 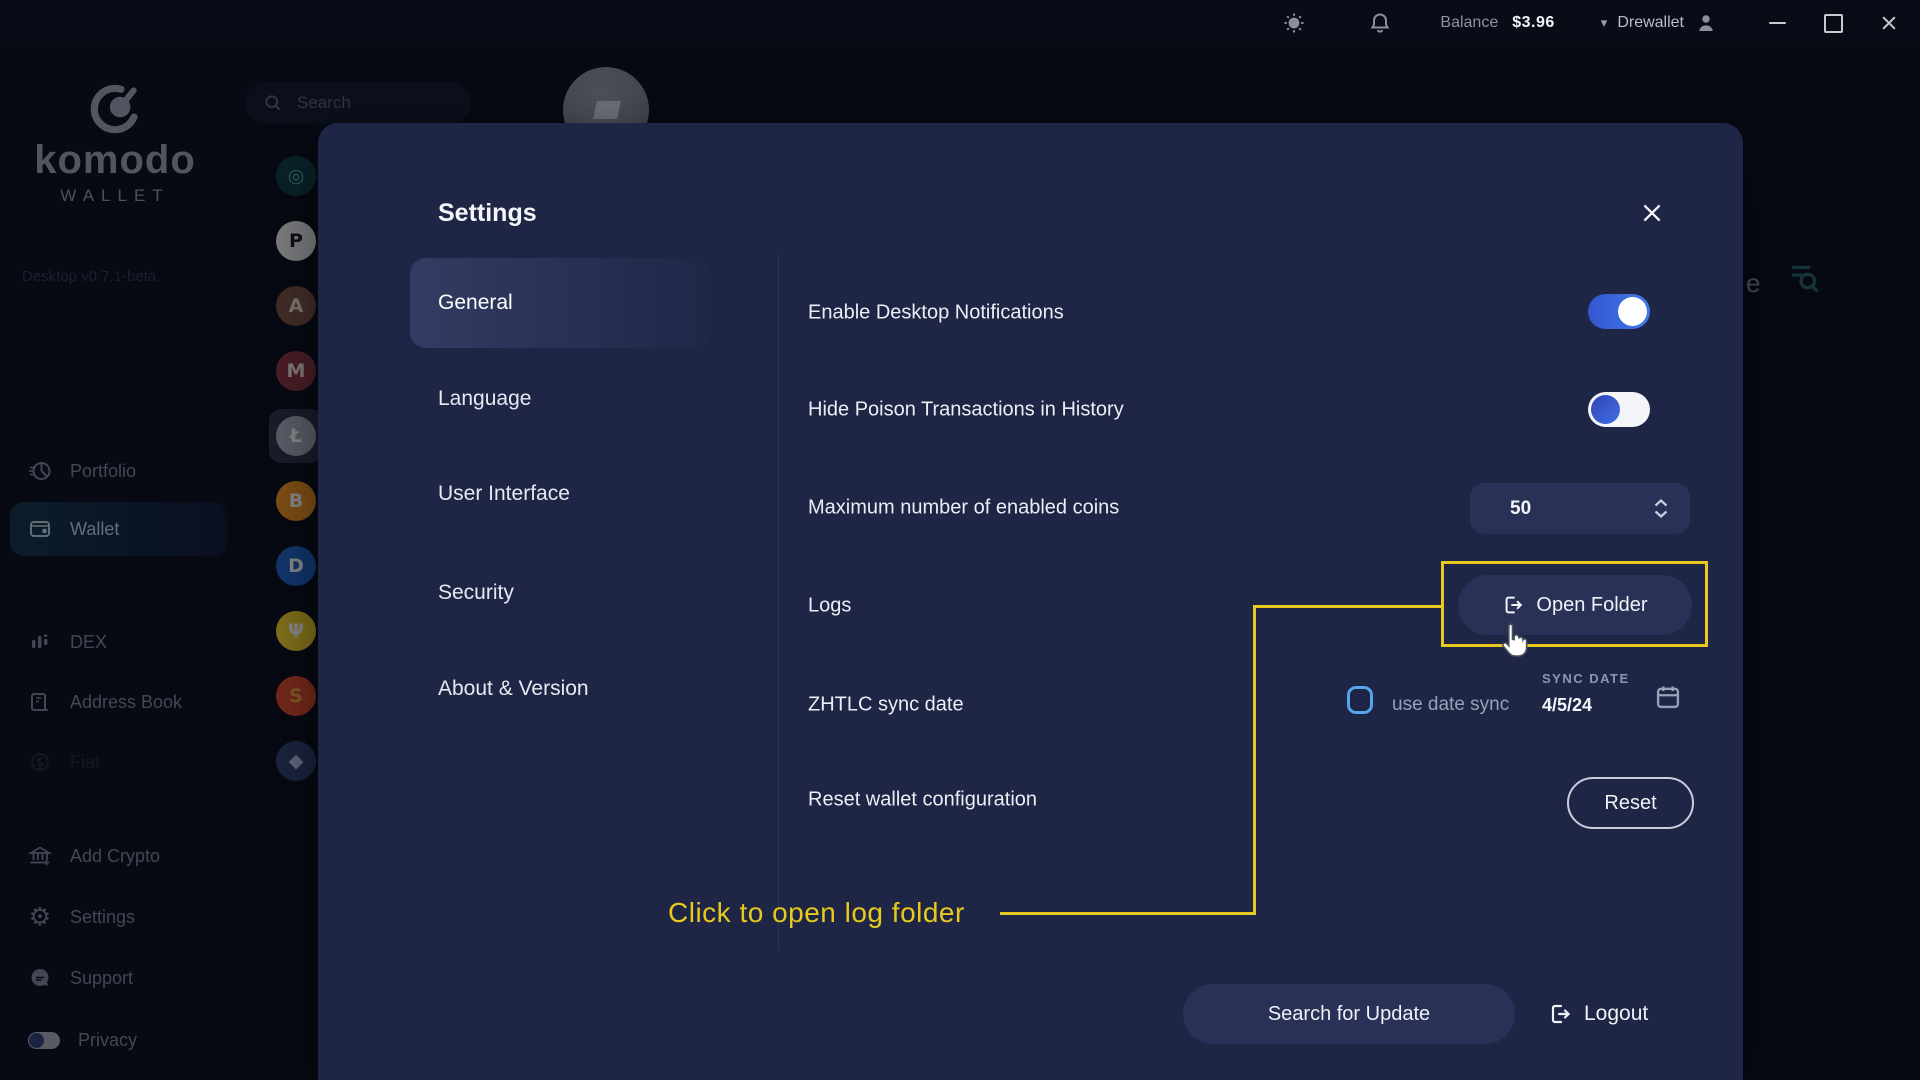 I want to click on close-modal-button, so click(x=1652, y=213).